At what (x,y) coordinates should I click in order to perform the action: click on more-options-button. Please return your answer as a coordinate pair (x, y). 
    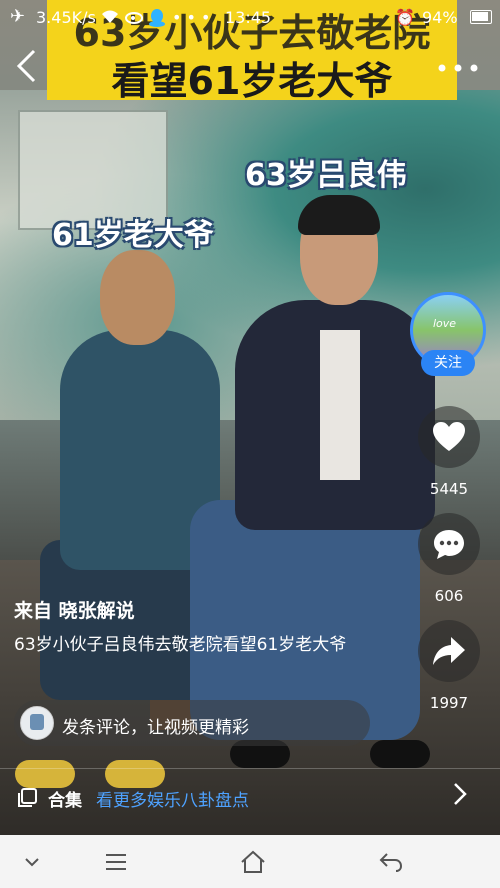
    Looking at the image, I should click on (458, 67).